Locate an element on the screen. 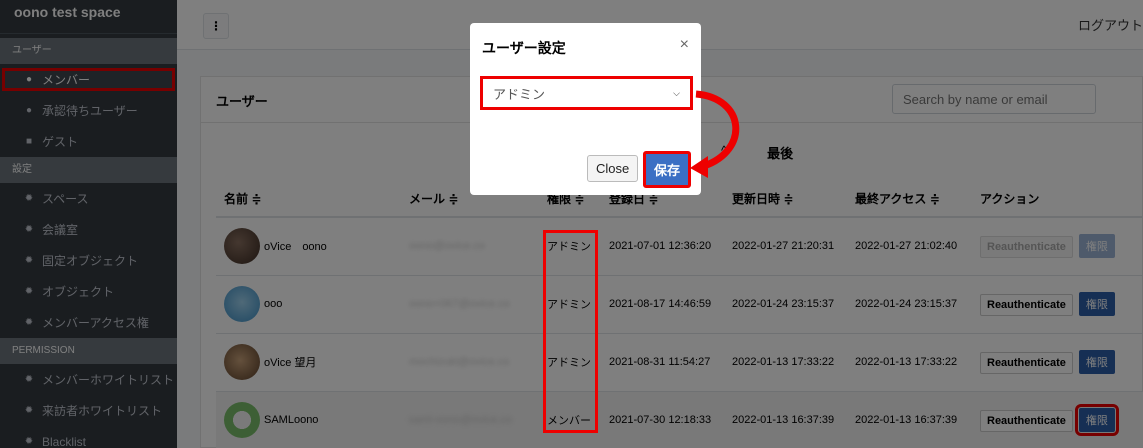  role-select: アドミン ⌵ is located at coordinates (586, 93).